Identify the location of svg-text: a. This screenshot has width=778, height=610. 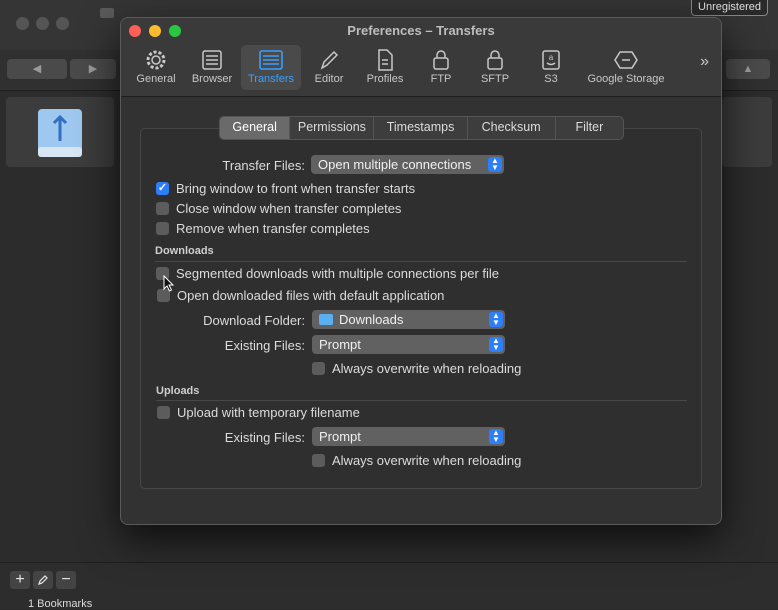
(551, 57).